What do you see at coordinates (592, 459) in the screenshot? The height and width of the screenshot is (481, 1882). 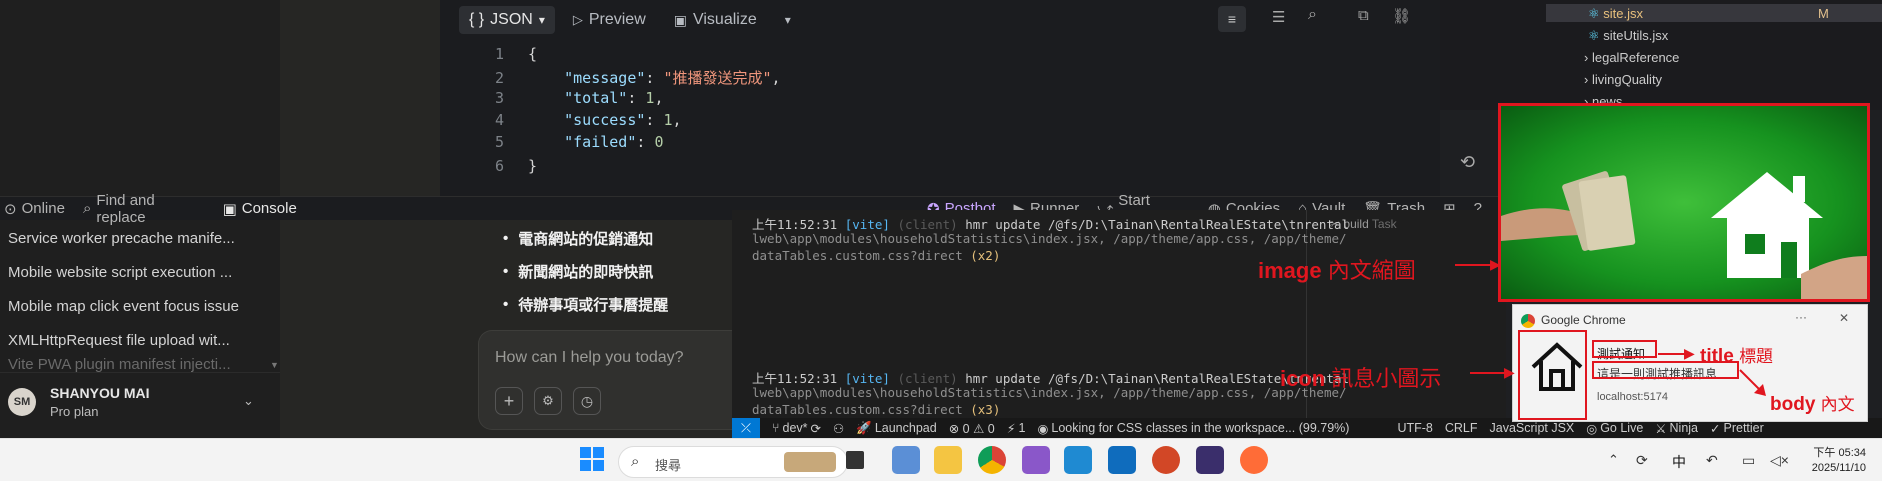 I see `windows-start-icon` at bounding box center [592, 459].